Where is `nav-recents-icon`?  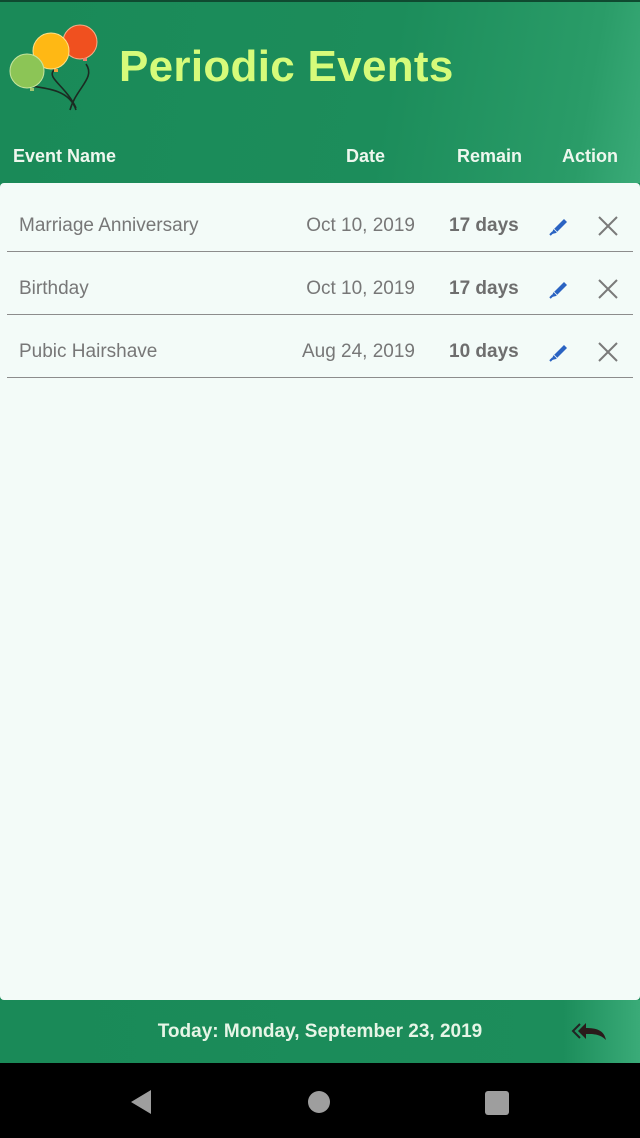
nav-recents-icon is located at coordinates (497, 1103).